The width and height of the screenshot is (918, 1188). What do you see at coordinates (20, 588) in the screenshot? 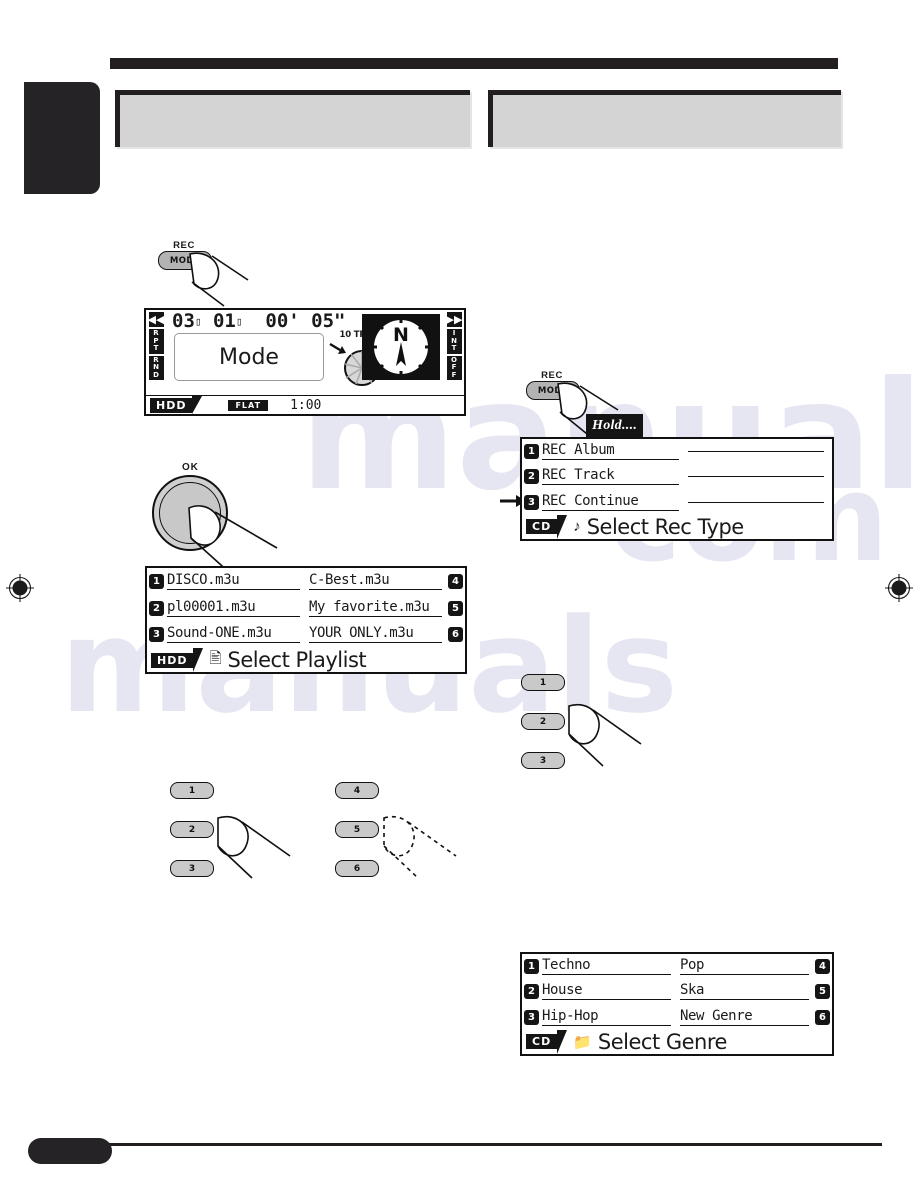
I see `registration-mark-left-icon` at bounding box center [20, 588].